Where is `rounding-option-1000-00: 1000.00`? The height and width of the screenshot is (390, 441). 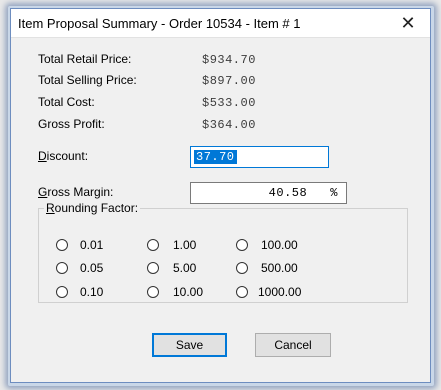 rounding-option-1000-00: 1000.00 is located at coordinates (280, 292).